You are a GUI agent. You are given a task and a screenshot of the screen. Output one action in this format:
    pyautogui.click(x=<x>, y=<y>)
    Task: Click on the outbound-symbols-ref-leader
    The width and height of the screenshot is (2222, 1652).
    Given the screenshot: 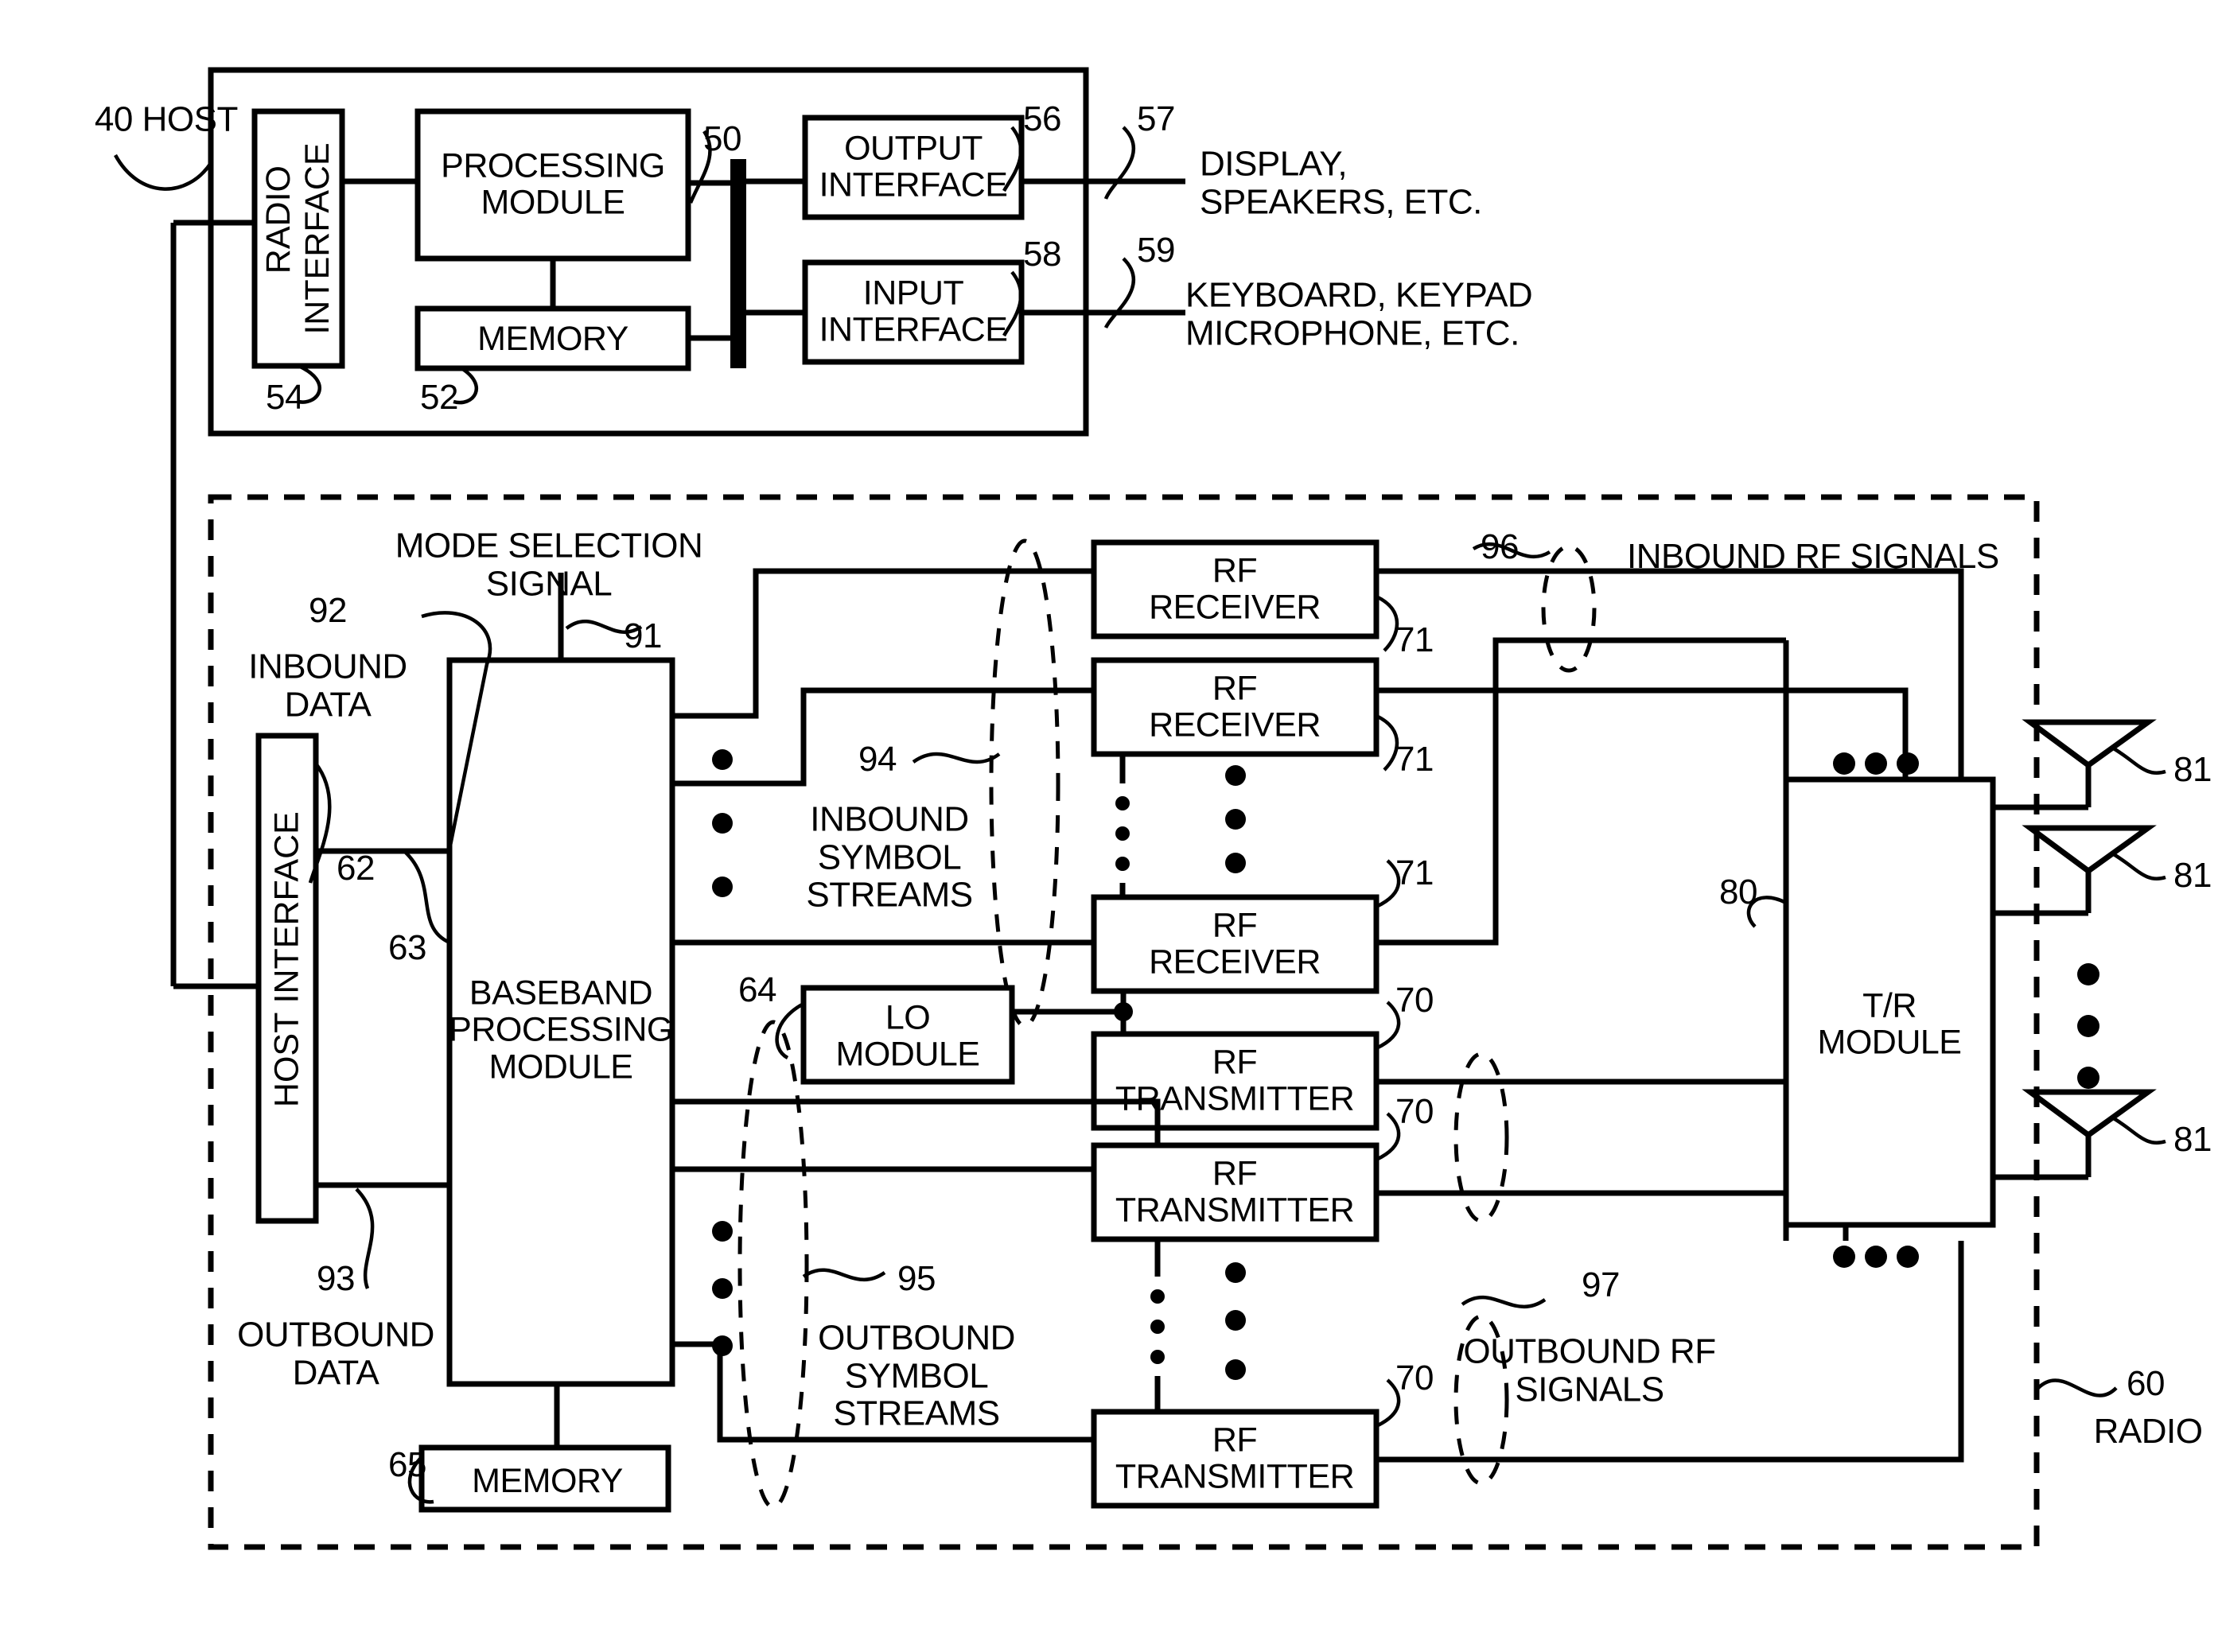 What is the action you would take?
    pyautogui.click(x=844, y=1275)
    